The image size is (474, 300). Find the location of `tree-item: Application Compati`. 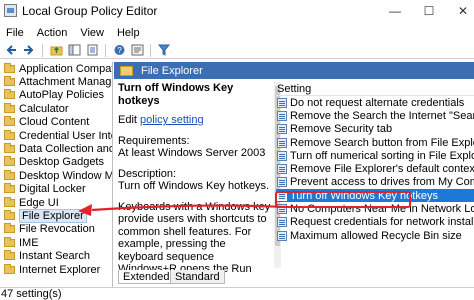

tree-item: Application Compati is located at coordinates (56, 68).